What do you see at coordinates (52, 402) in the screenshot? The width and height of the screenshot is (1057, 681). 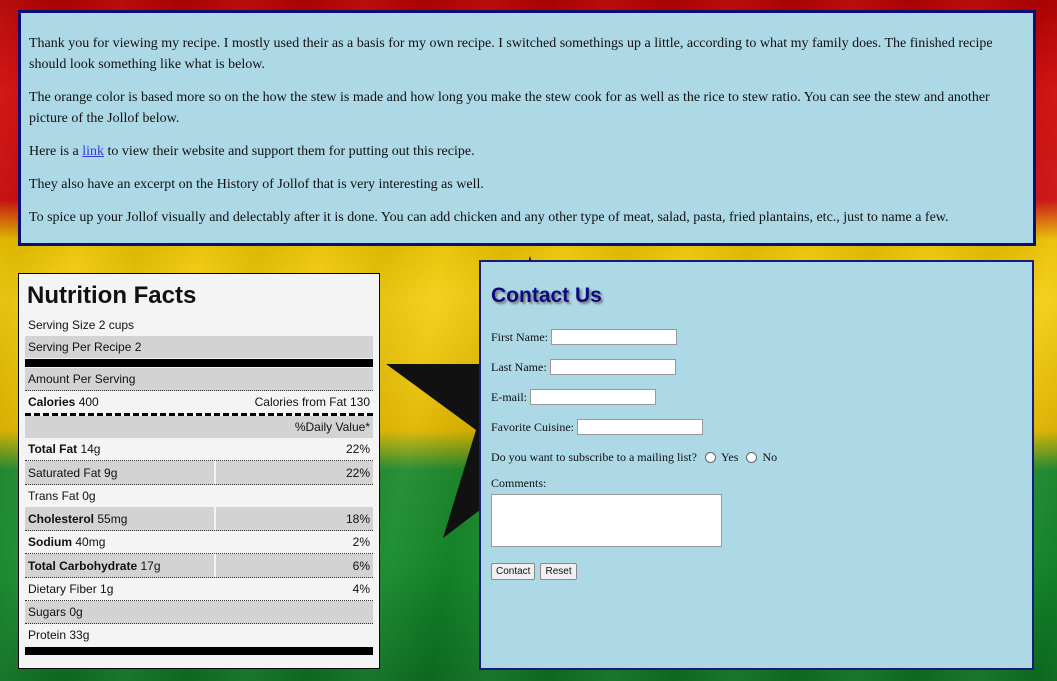 I see `calories-label: Calories` at bounding box center [52, 402].